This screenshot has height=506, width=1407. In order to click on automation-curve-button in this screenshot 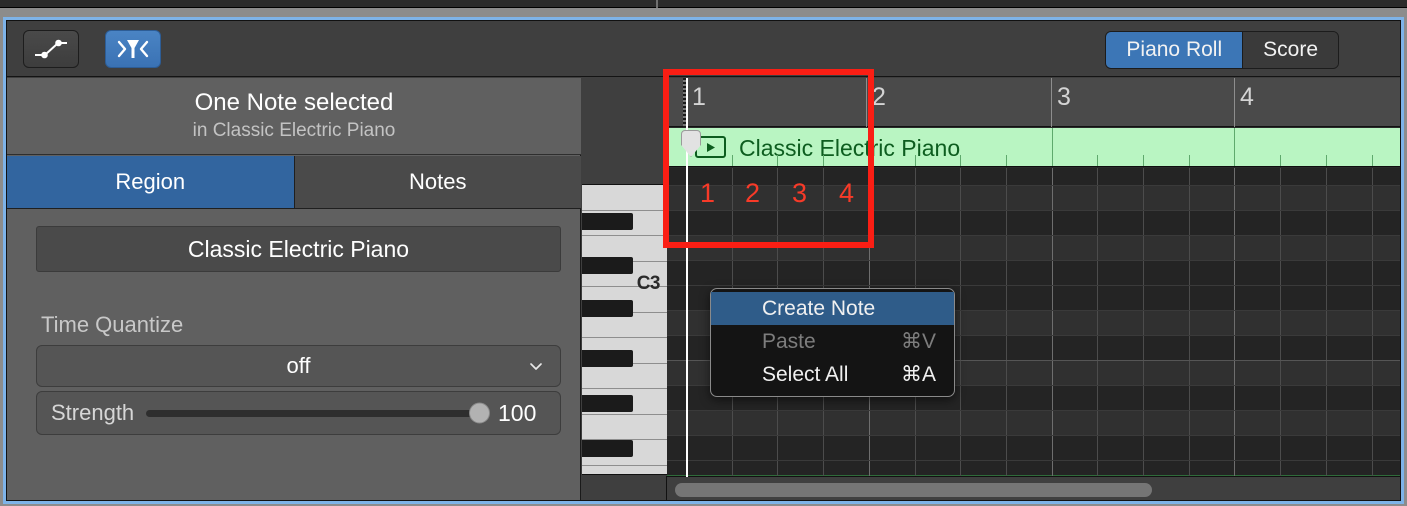, I will do `click(51, 49)`.